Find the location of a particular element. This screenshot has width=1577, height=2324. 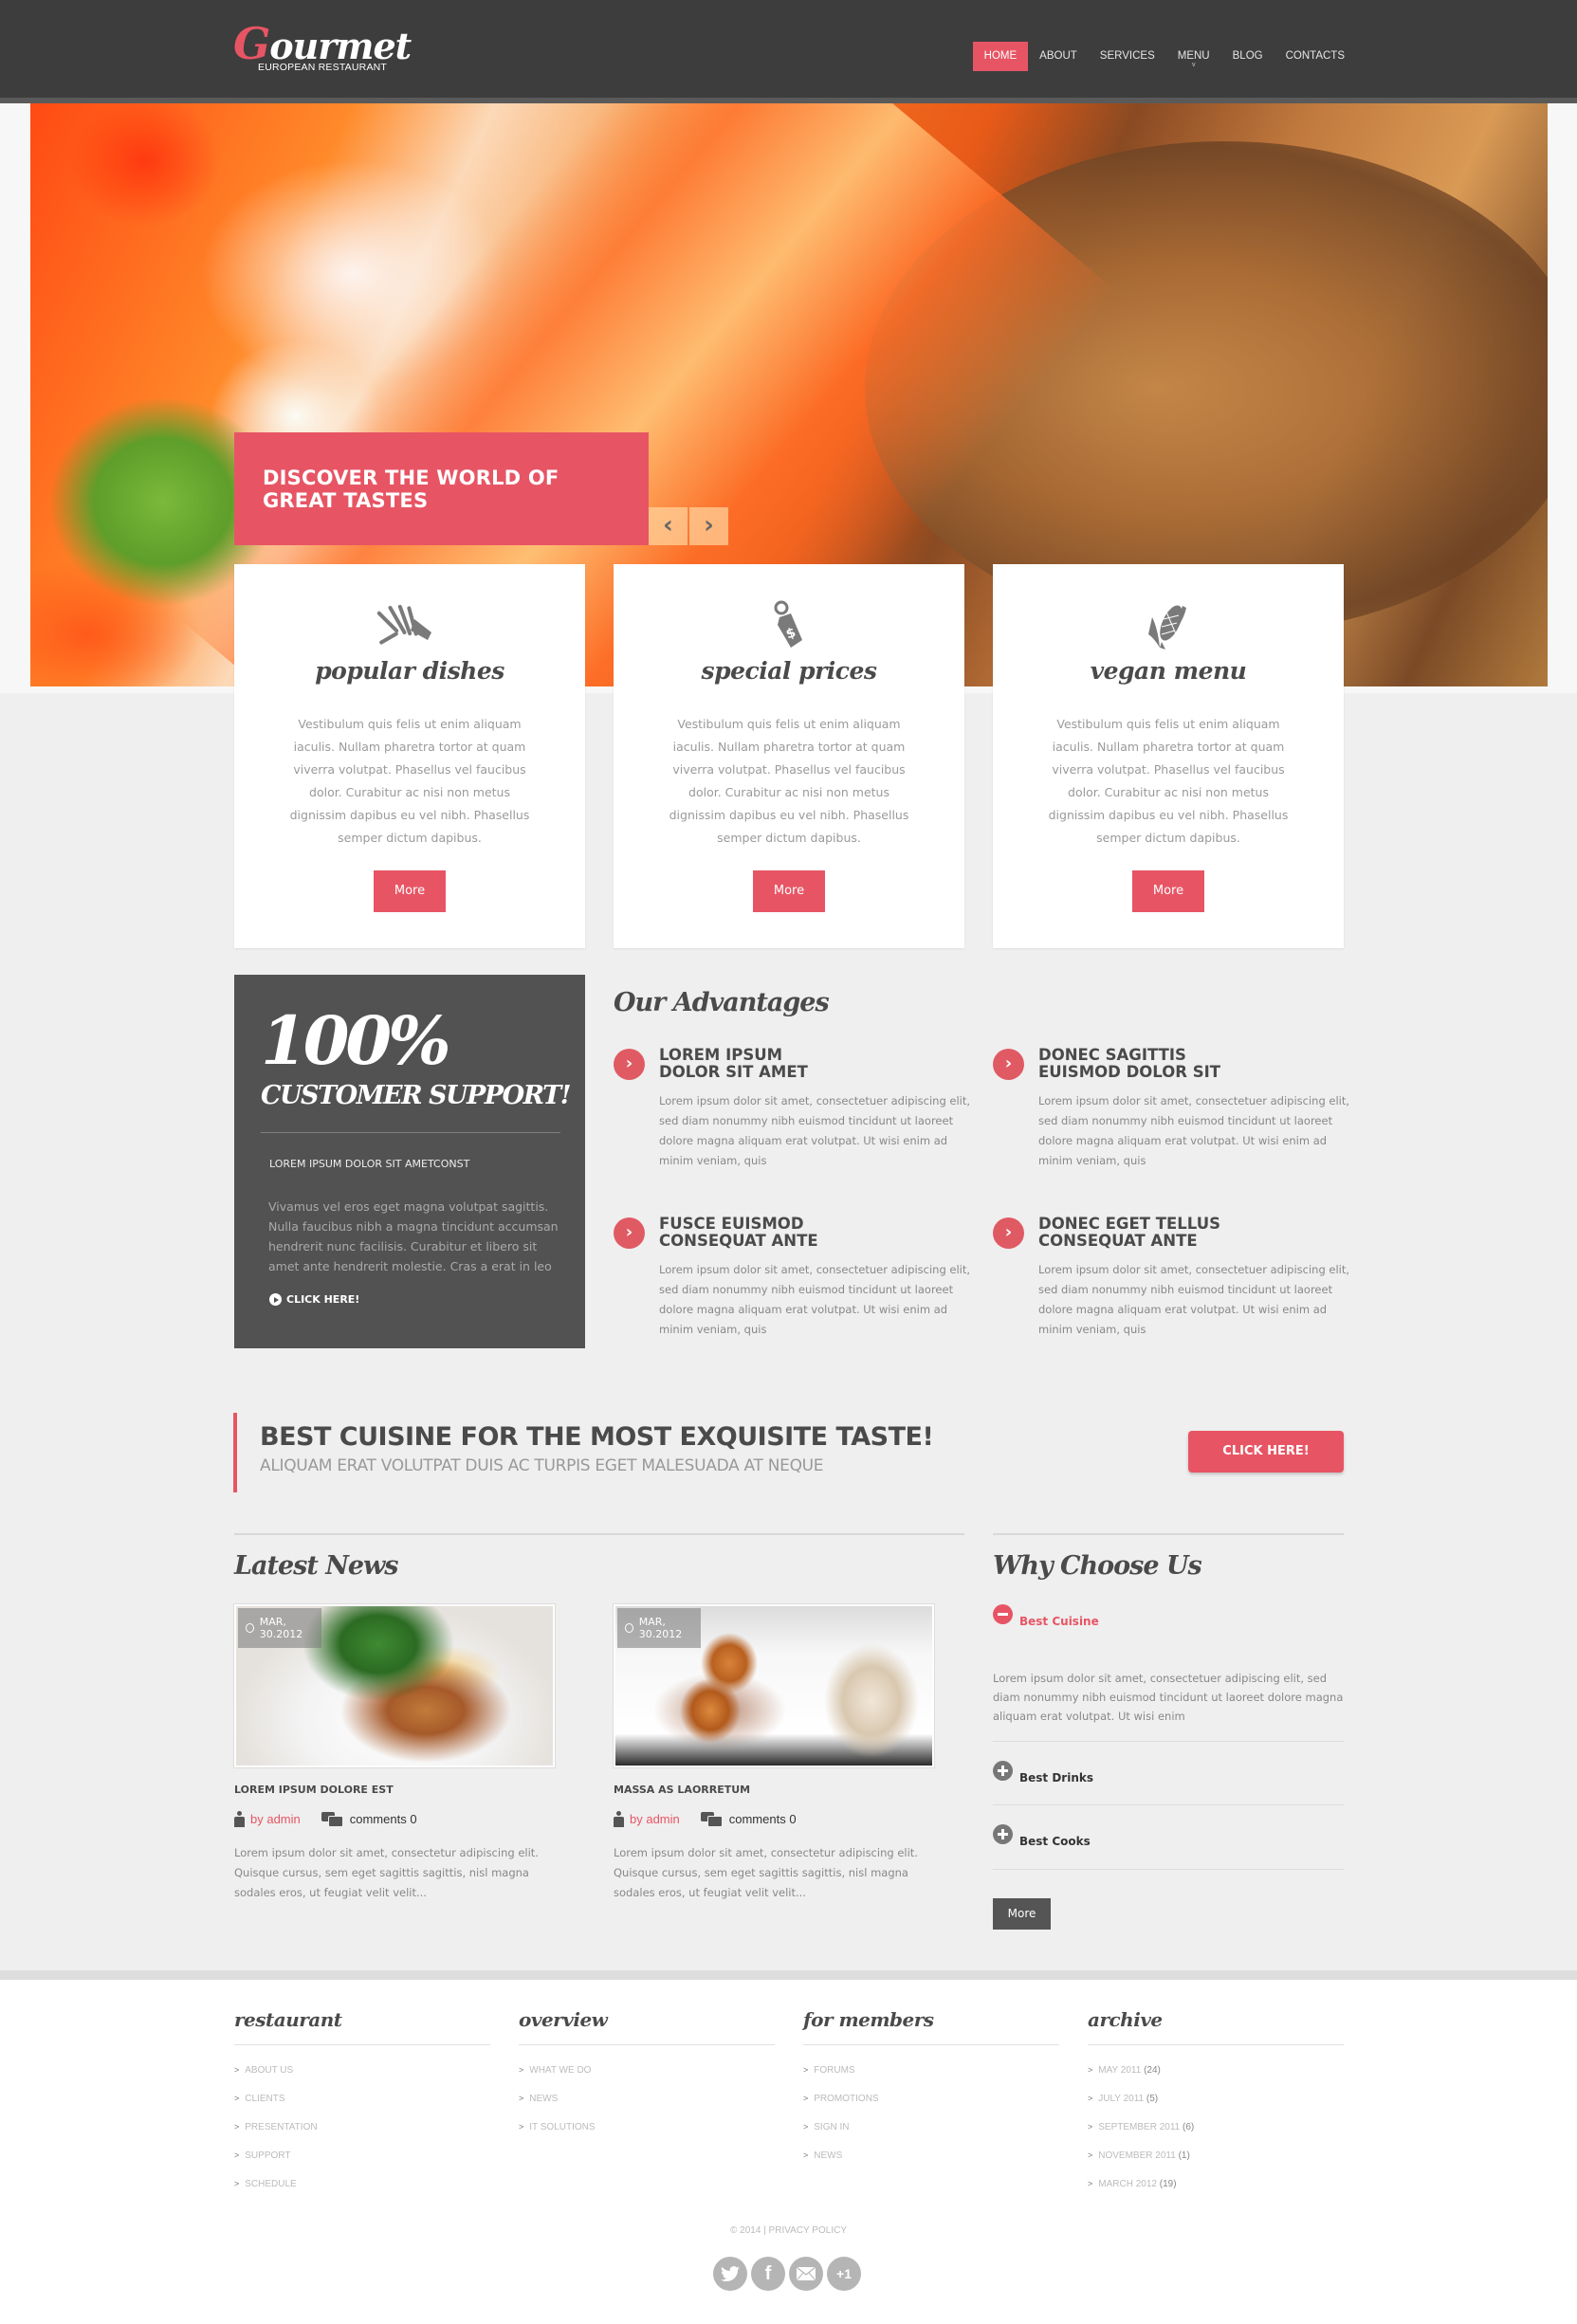

footer-link-label: FORUMS is located at coordinates (834, 2070).